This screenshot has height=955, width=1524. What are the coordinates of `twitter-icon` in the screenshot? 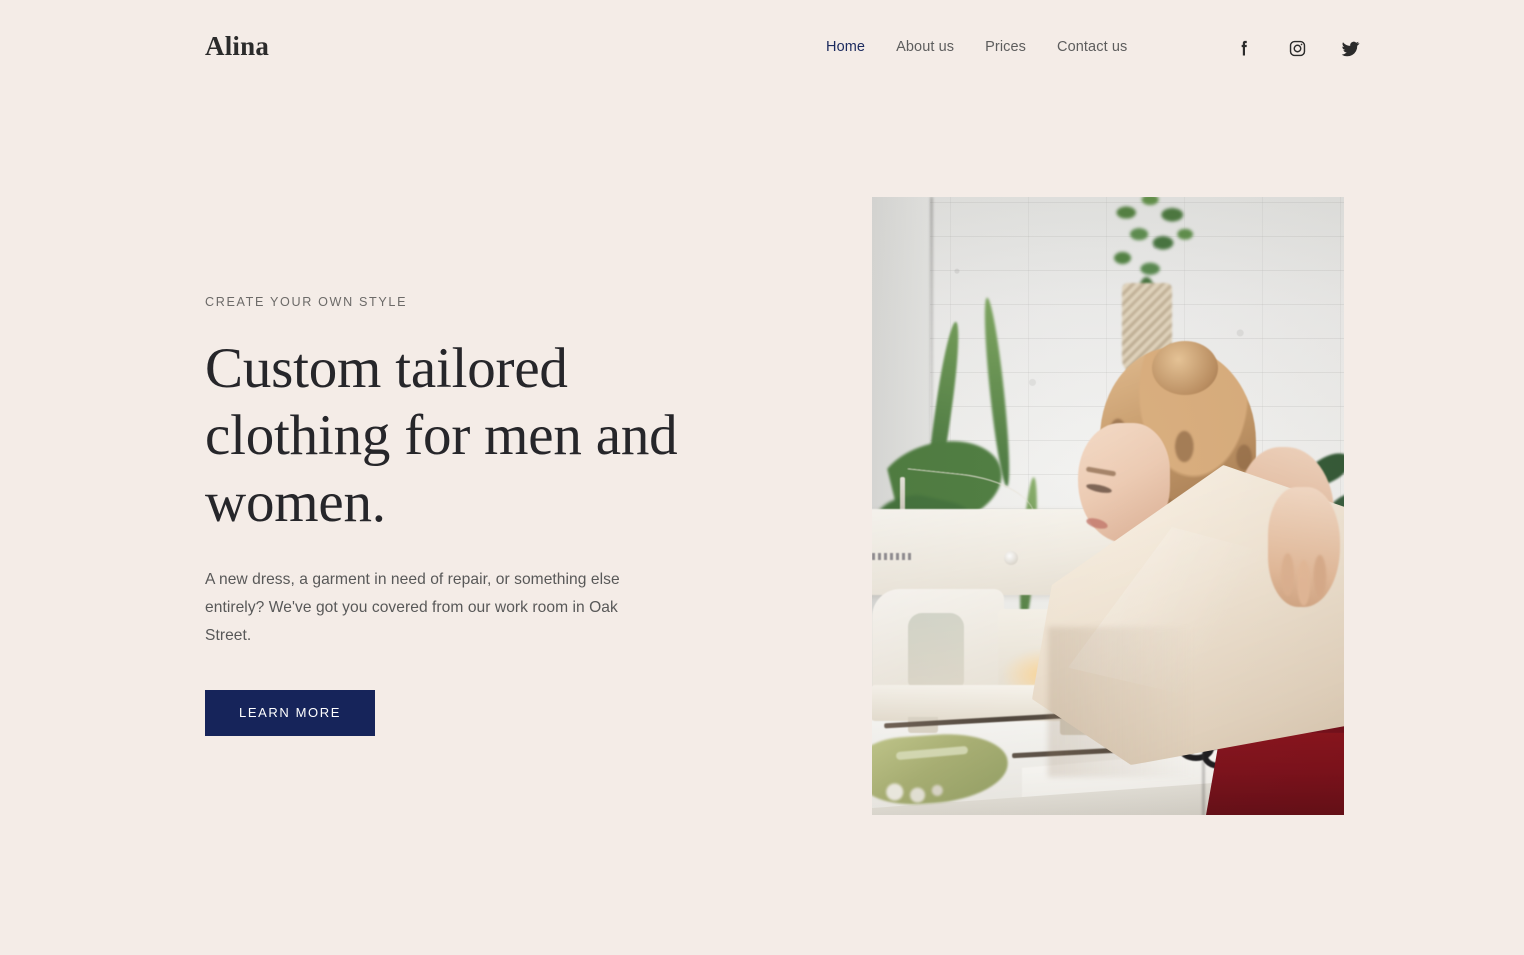 It's located at (1350, 48).